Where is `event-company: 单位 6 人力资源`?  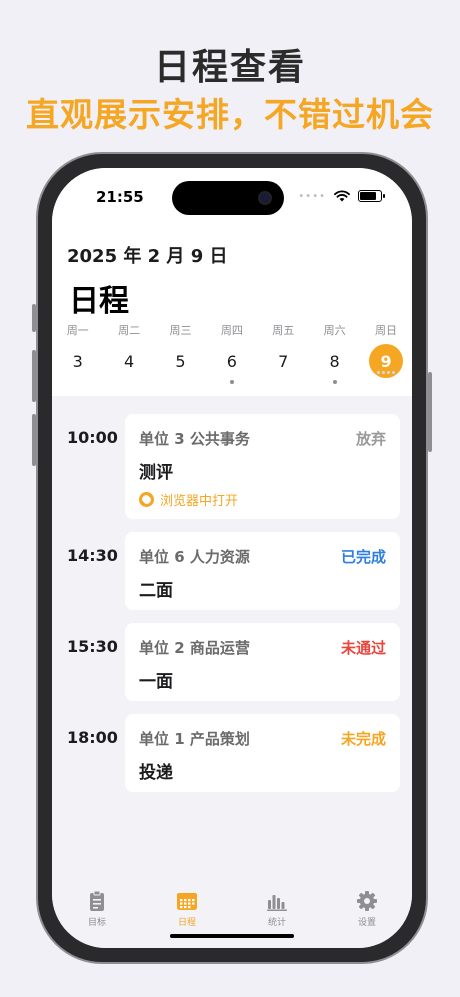 event-company: 单位 6 人力资源 is located at coordinates (194, 557).